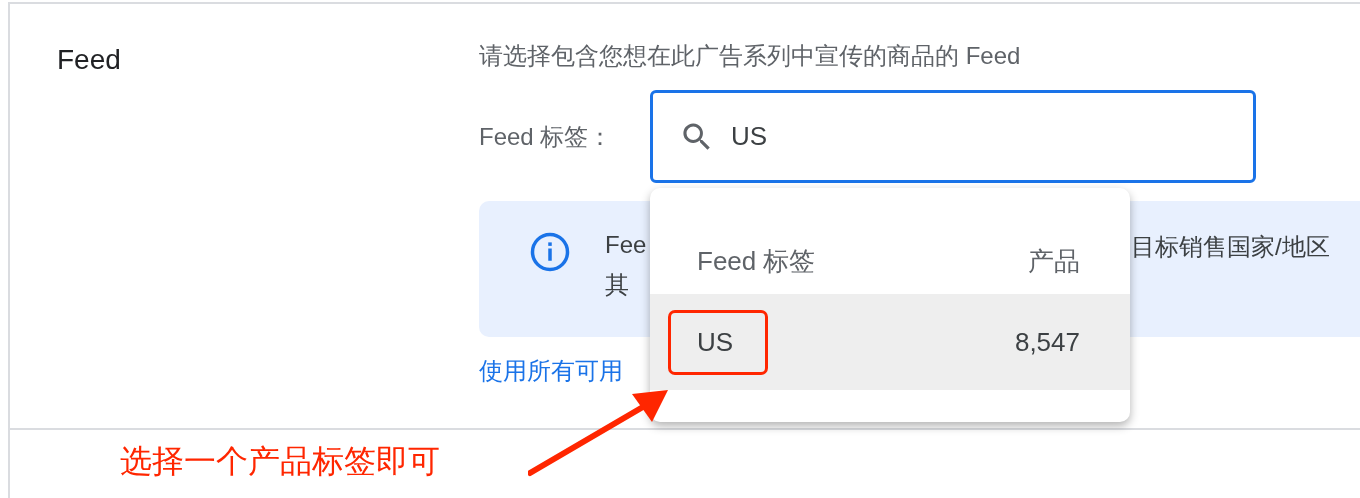  What do you see at coordinates (89, 59) in the screenshot?
I see `section-title: Feed` at bounding box center [89, 59].